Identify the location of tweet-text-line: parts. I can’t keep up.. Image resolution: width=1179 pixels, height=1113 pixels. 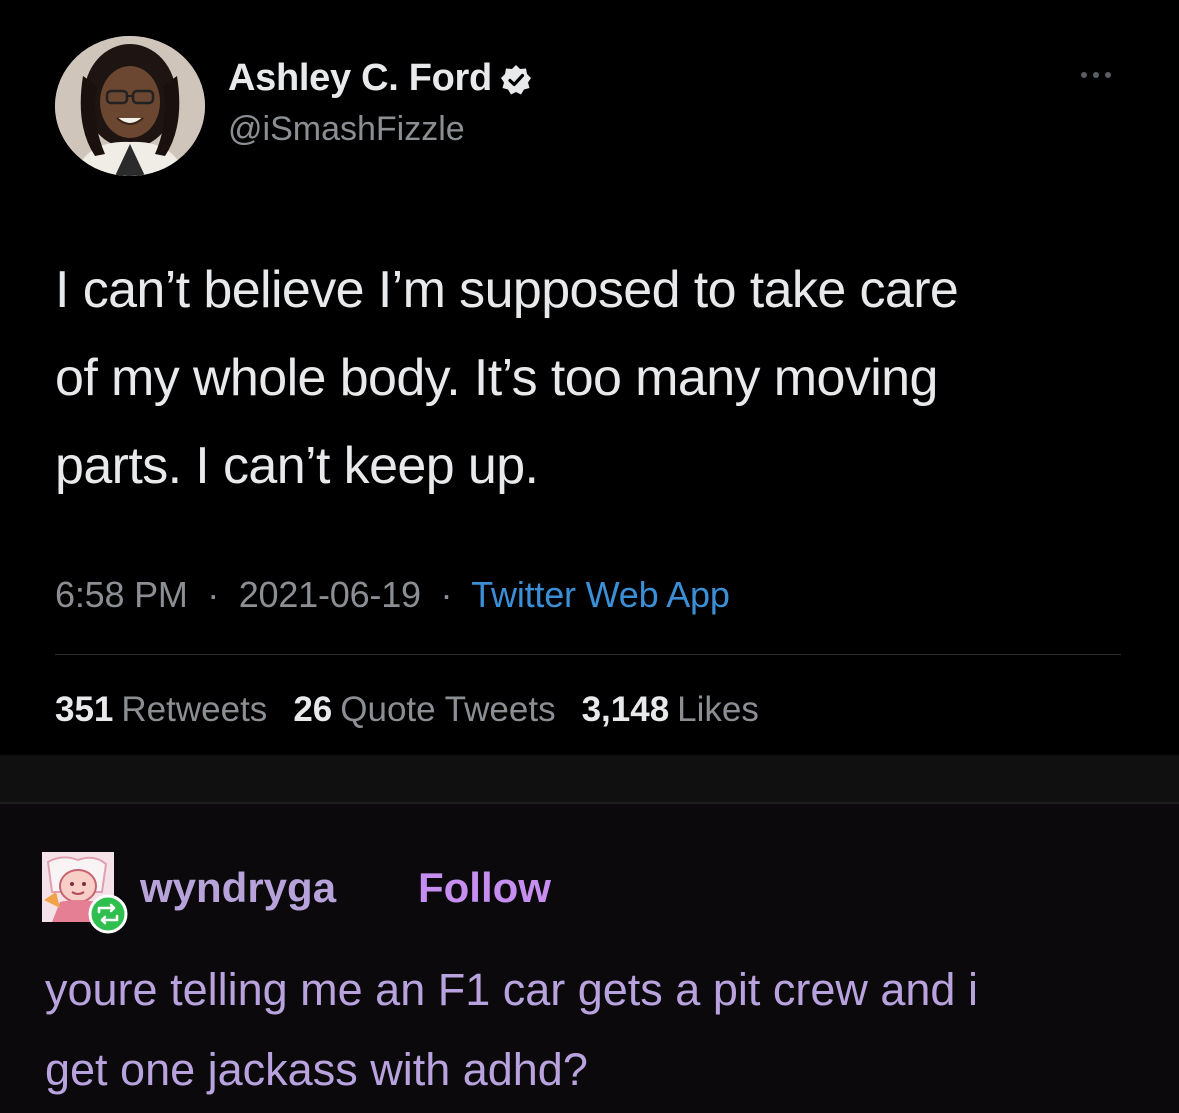
(297, 466).